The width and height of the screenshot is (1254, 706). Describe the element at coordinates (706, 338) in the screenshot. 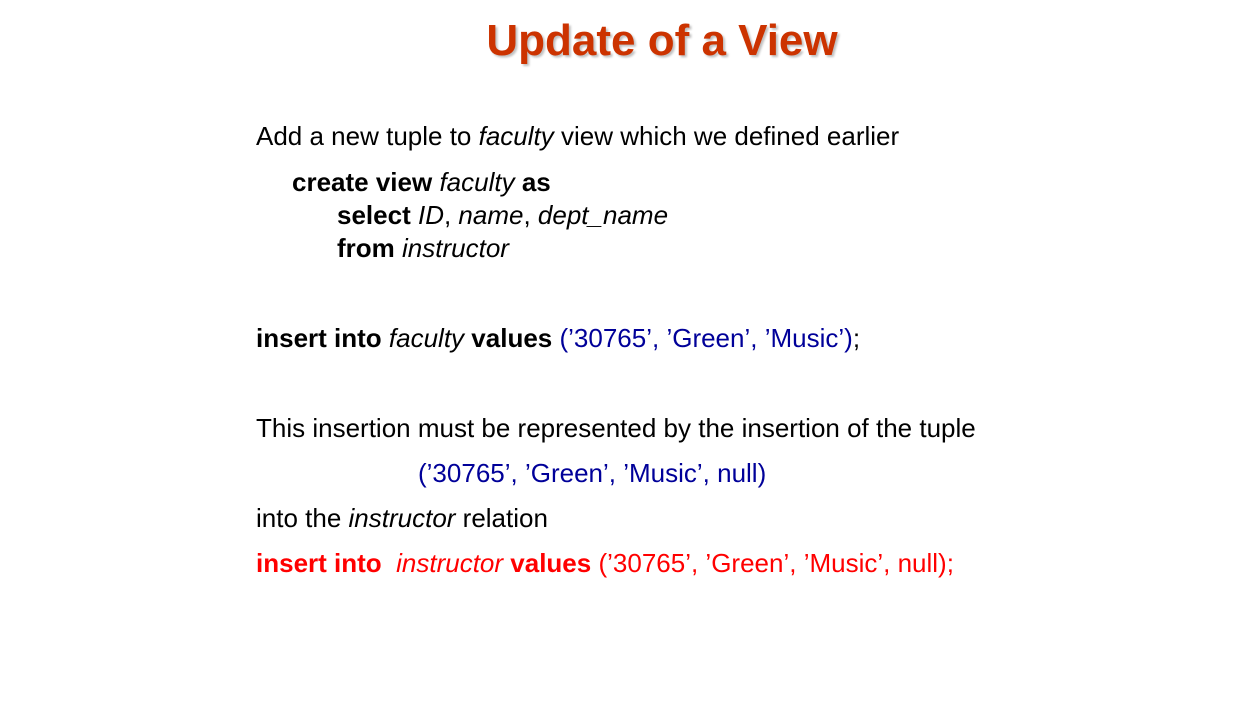

I see `insert-view-tuple: (’30765’, ’Green’, ’Music’)` at that location.